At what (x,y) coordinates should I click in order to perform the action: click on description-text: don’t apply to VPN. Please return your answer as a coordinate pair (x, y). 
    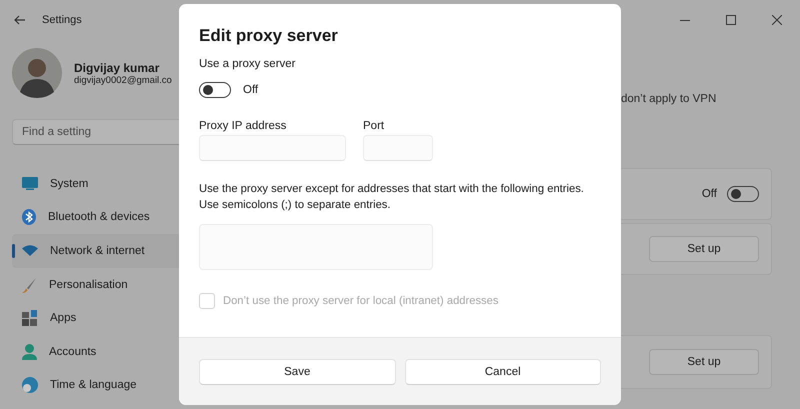
    Looking at the image, I should click on (669, 99).